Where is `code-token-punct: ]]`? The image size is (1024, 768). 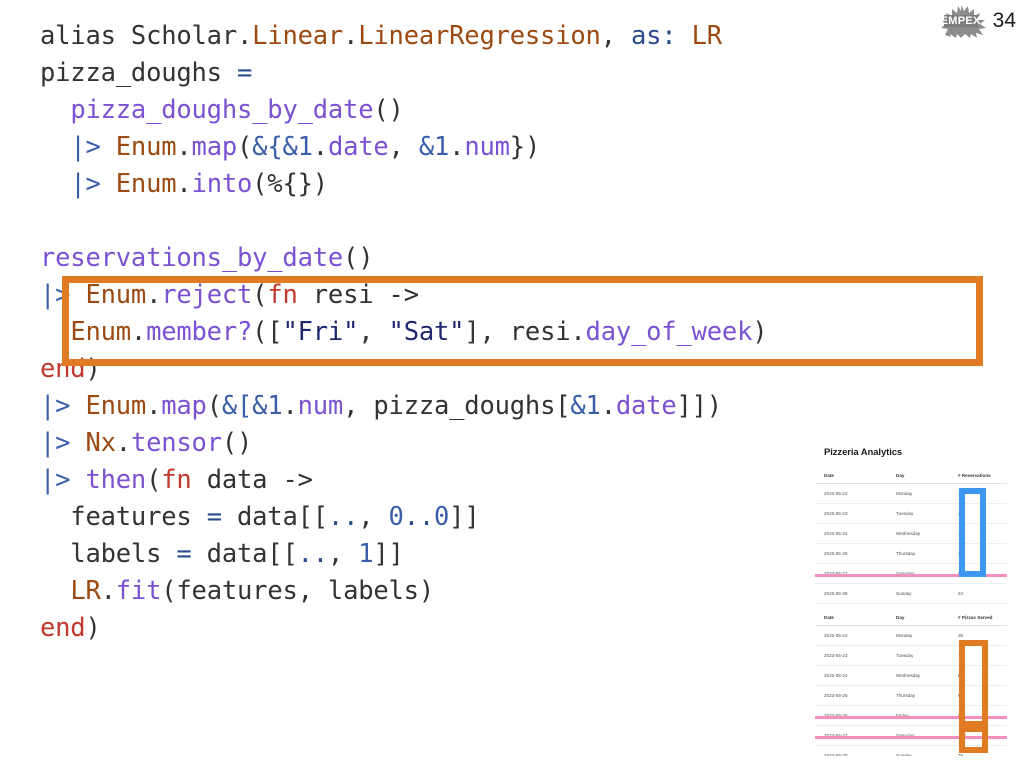 code-token-punct: ]] is located at coordinates (388, 554).